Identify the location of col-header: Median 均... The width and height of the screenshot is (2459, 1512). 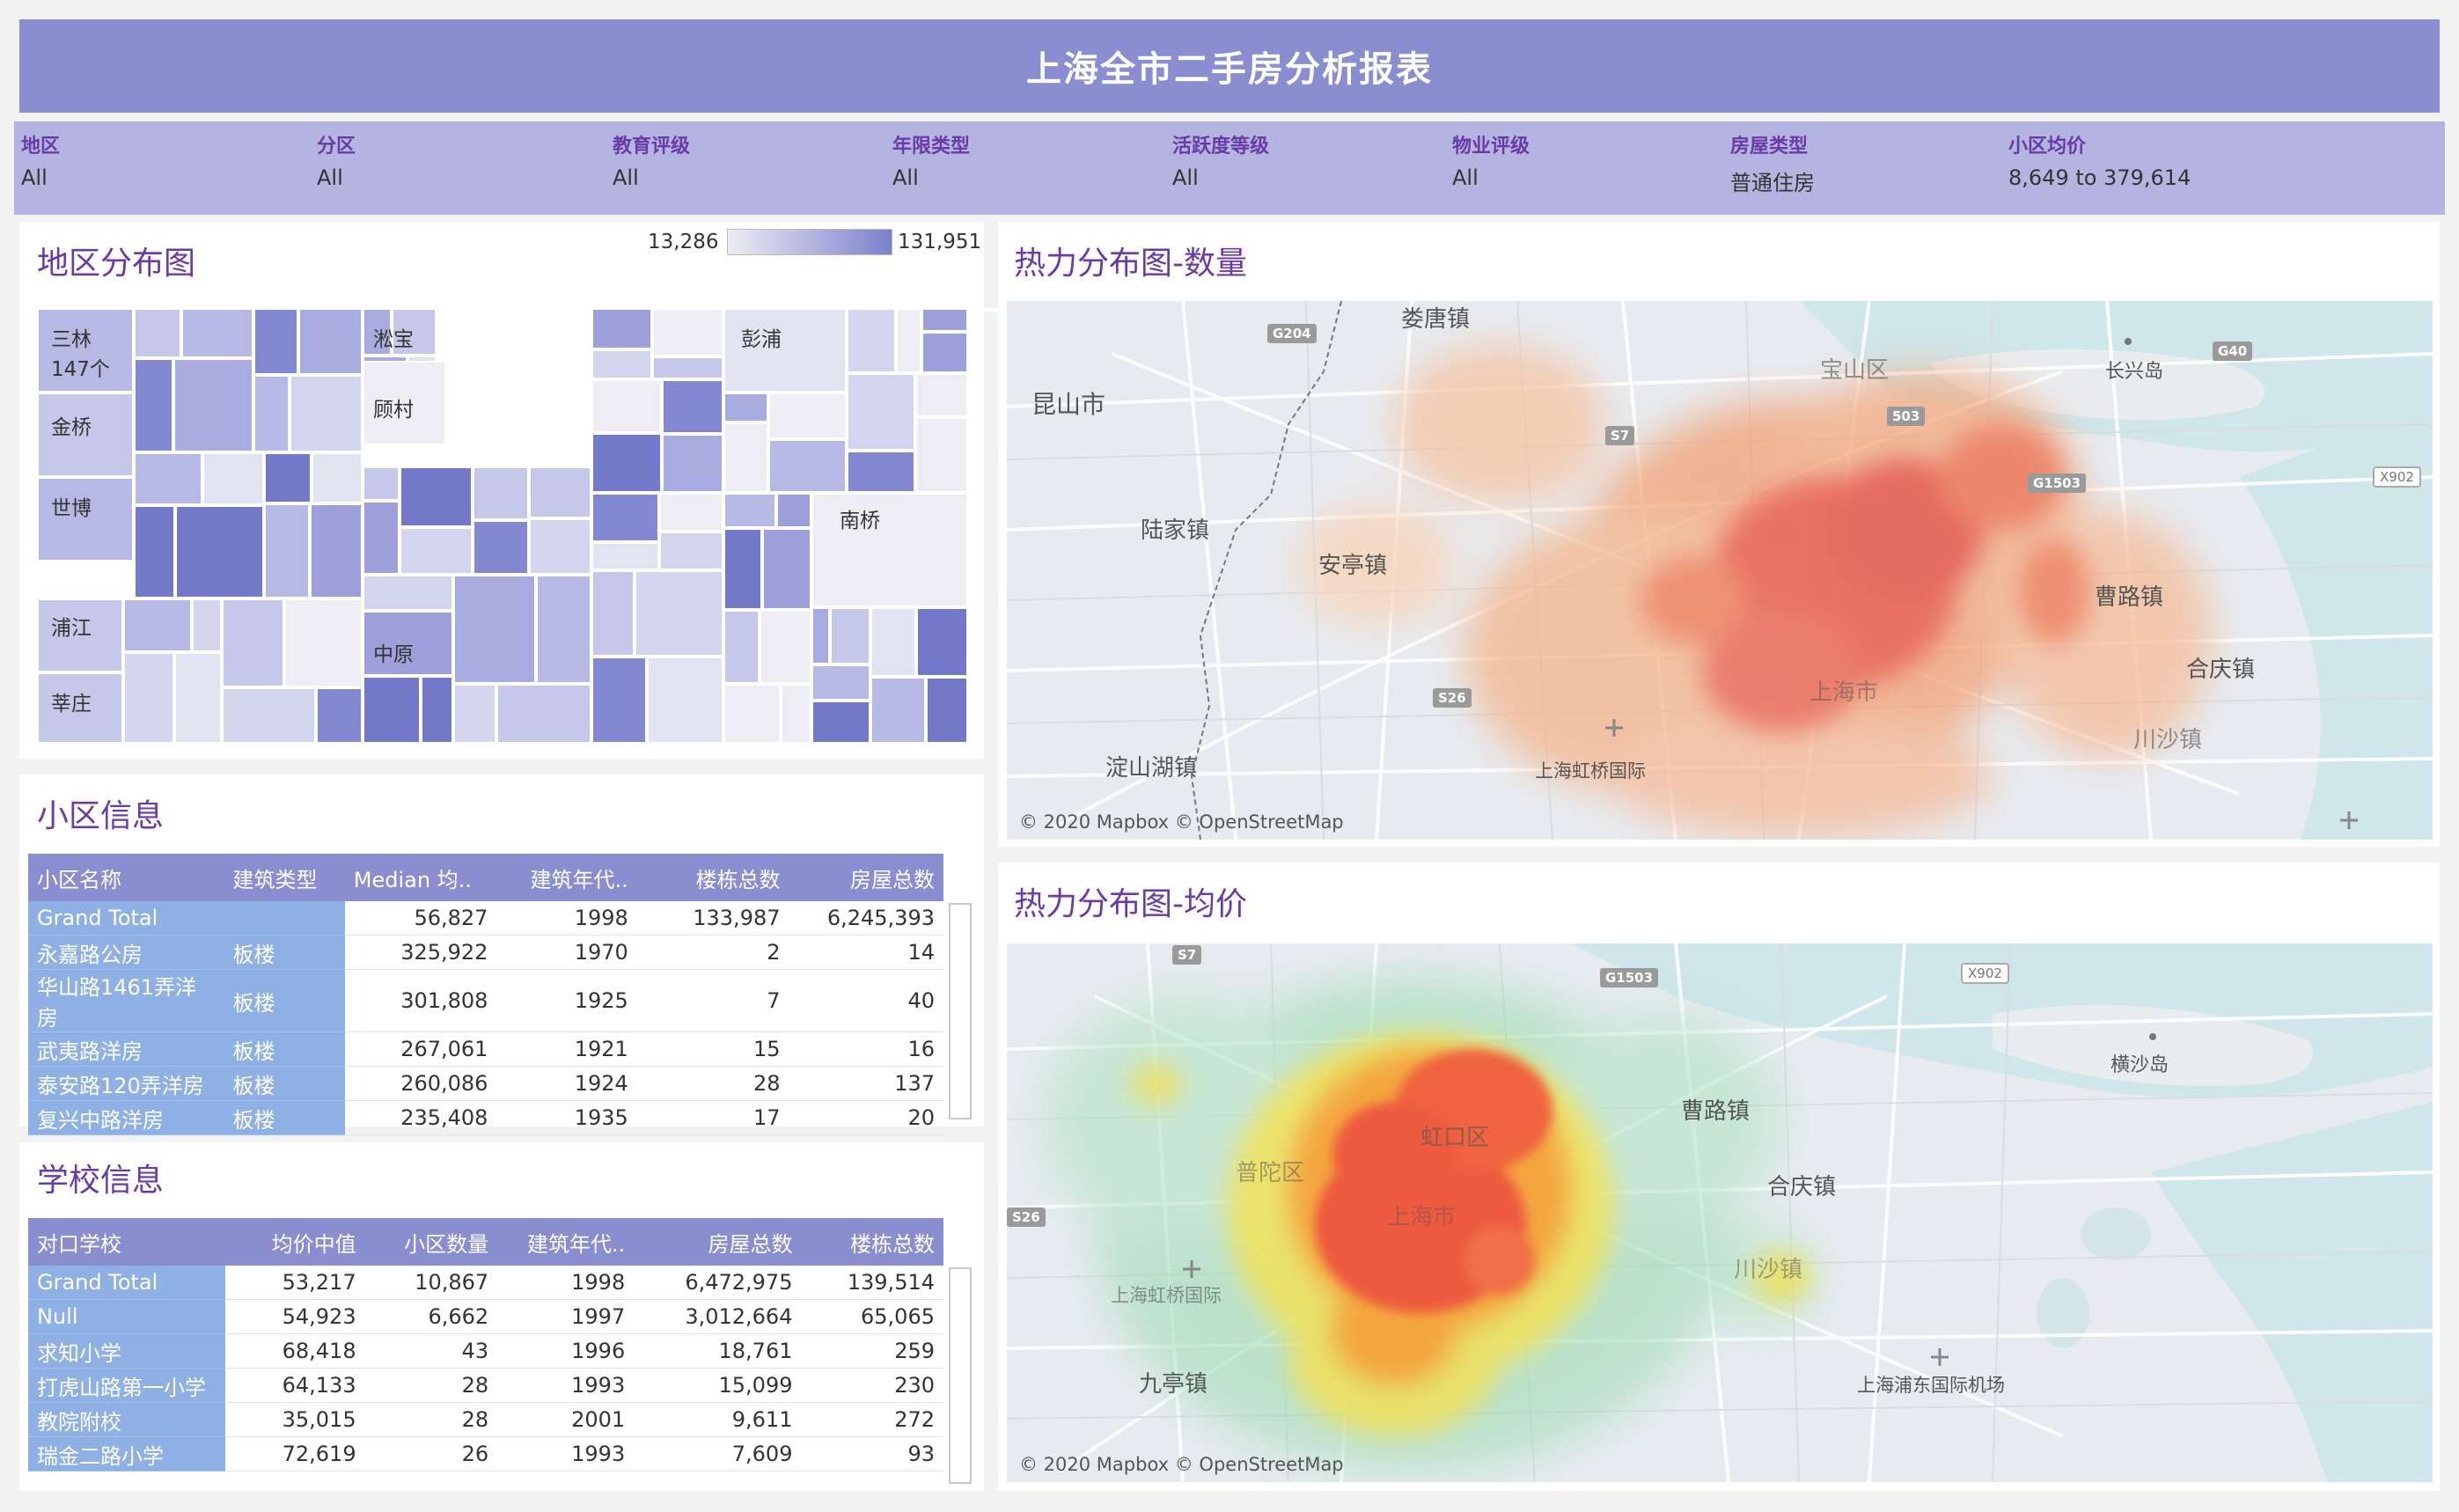
(421, 878).